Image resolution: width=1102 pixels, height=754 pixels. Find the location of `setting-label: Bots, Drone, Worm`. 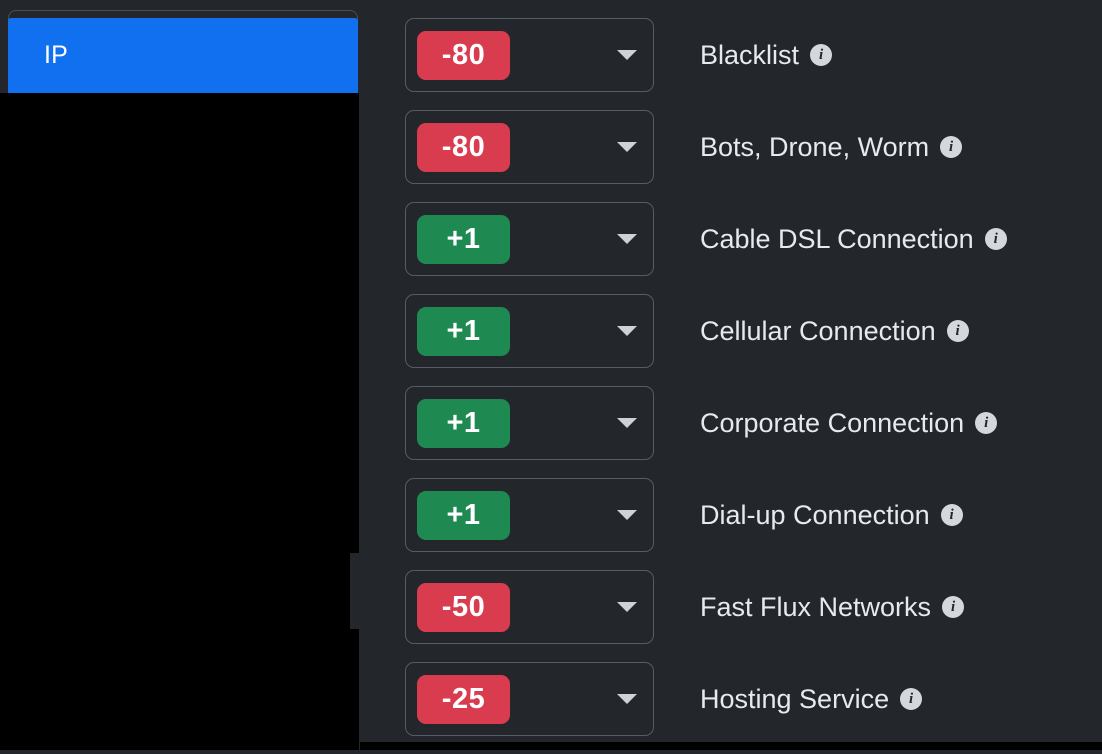

setting-label: Bots, Drone, Worm is located at coordinates (815, 146).